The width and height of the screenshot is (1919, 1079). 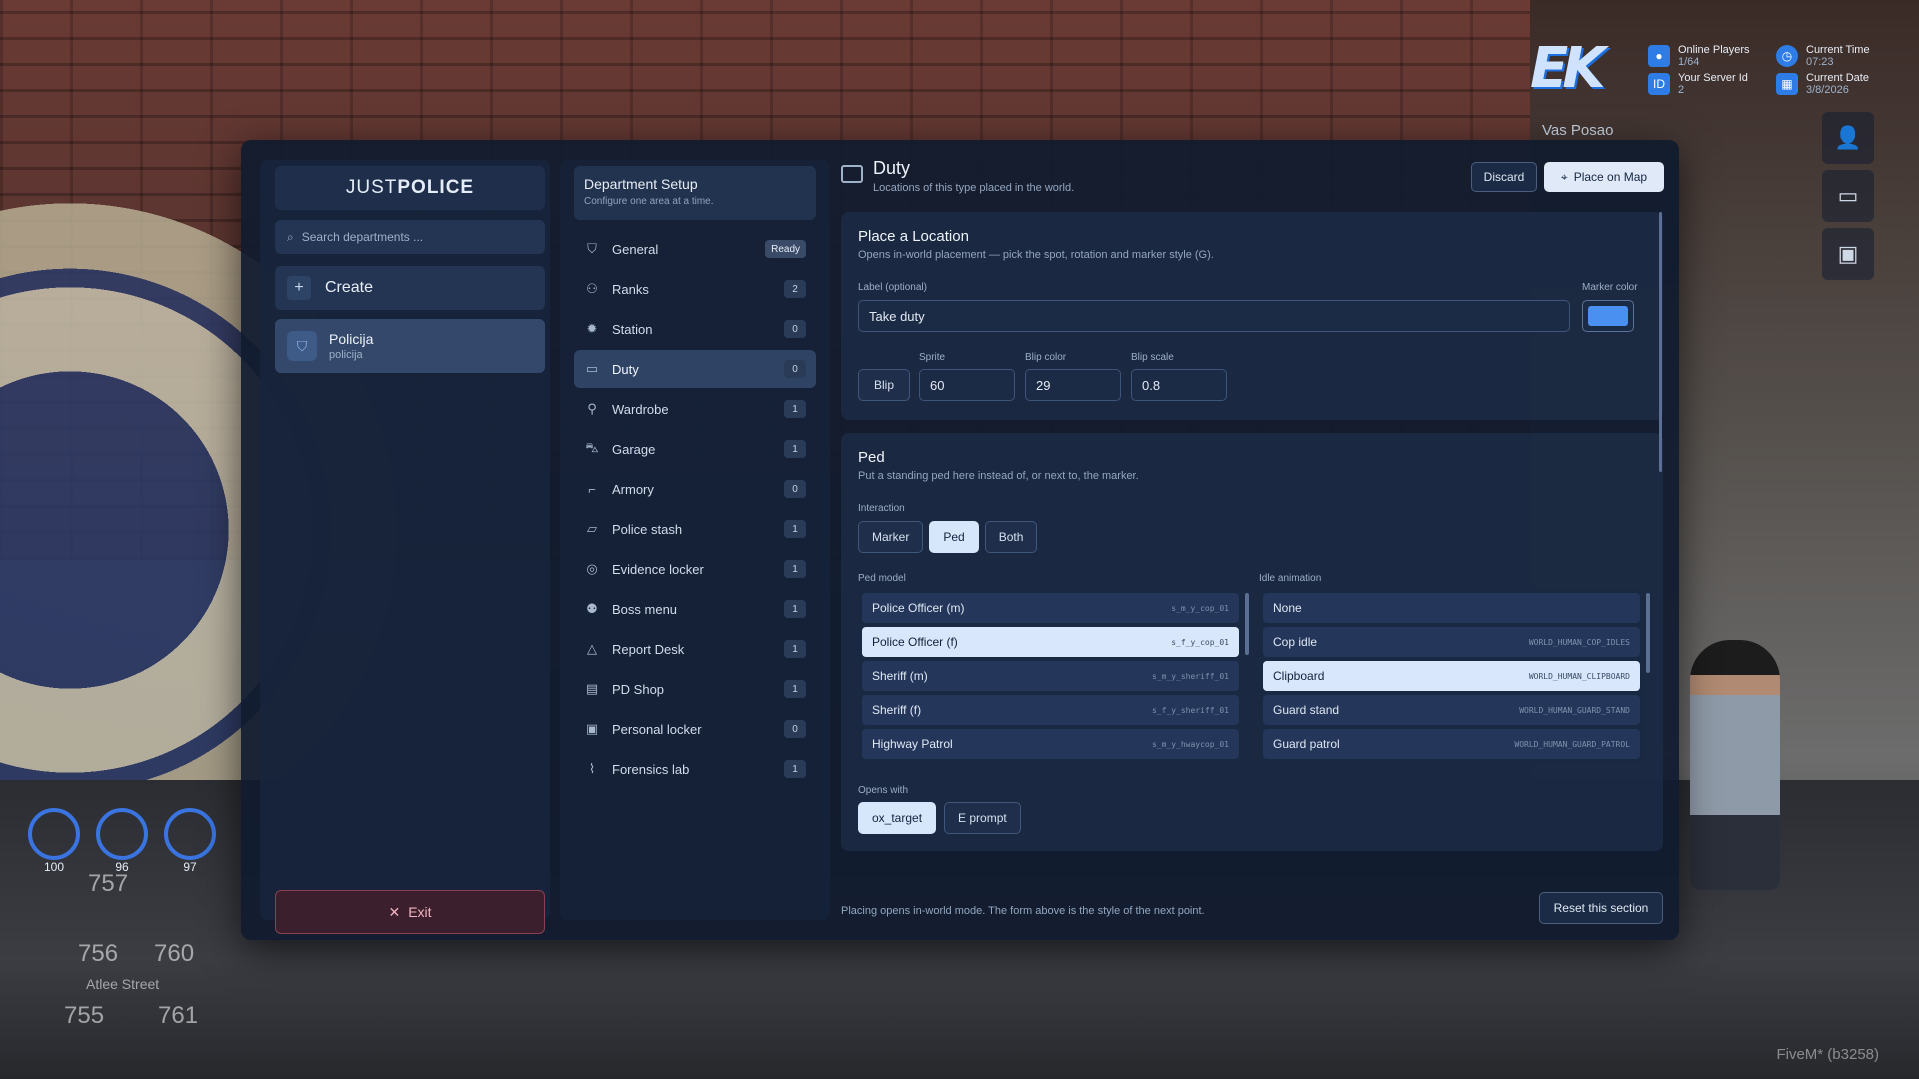 What do you see at coordinates (635, 249) in the screenshot?
I see `nav-item-label: General` at bounding box center [635, 249].